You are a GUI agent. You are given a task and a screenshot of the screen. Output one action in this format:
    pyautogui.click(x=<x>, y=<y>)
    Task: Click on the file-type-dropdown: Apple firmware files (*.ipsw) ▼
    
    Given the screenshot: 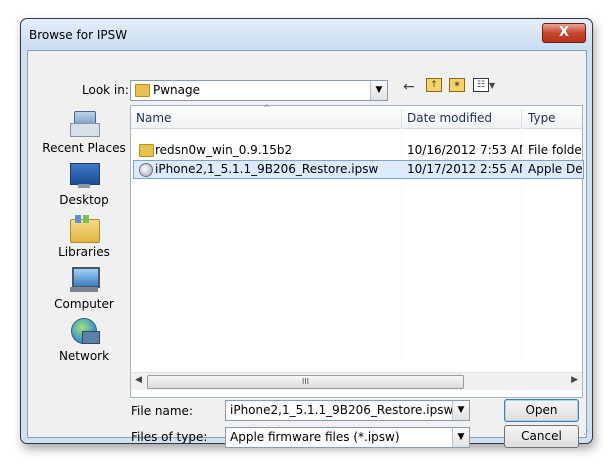 What is the action you would take?
    pyautogui.click(x=347, y=437)
    